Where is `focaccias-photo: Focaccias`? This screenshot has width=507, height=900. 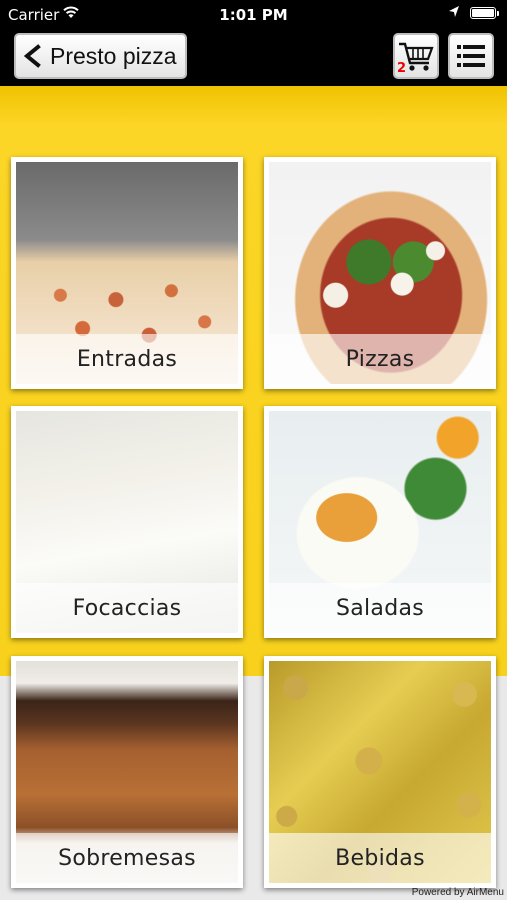
focaccias-photo: Focaccias is located at coordinates (127, 522).